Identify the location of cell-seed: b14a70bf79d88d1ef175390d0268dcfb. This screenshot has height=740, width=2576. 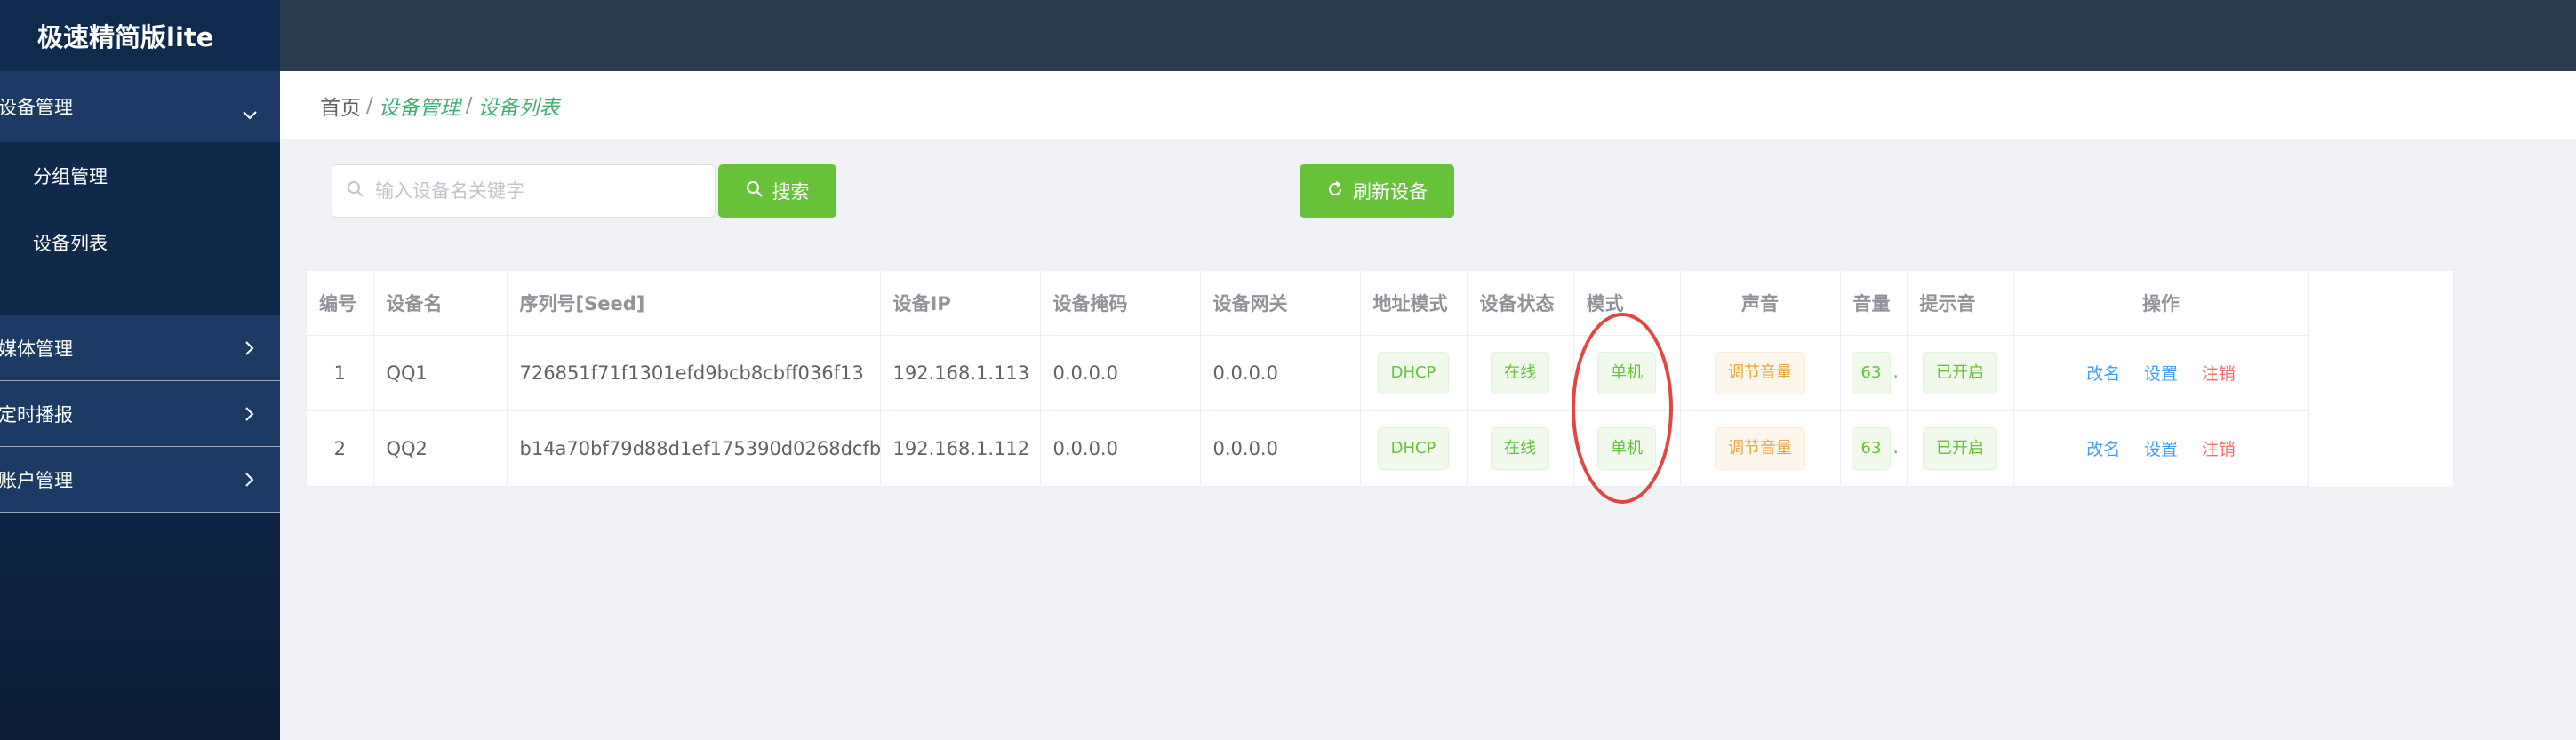
(694, 448).